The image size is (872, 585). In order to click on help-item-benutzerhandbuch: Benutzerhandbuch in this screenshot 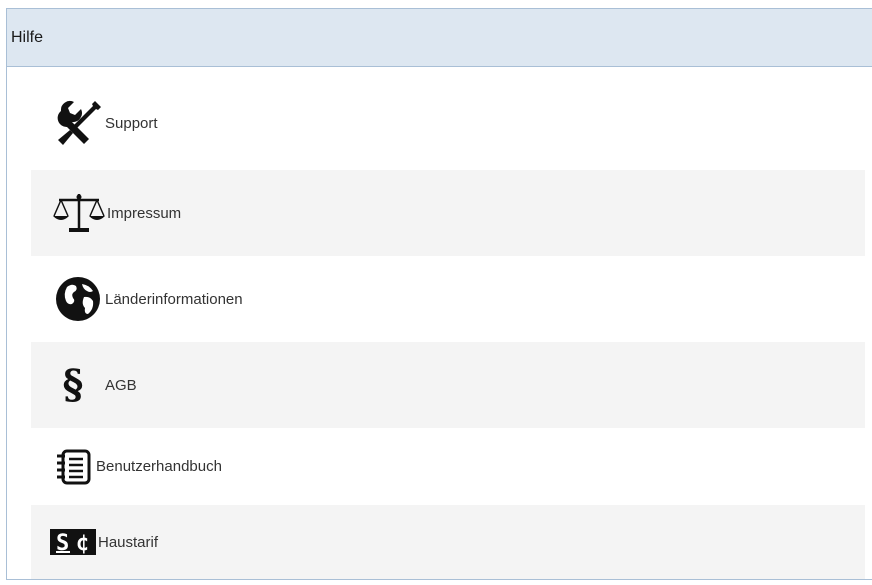, I will do `click(448, 466)`.